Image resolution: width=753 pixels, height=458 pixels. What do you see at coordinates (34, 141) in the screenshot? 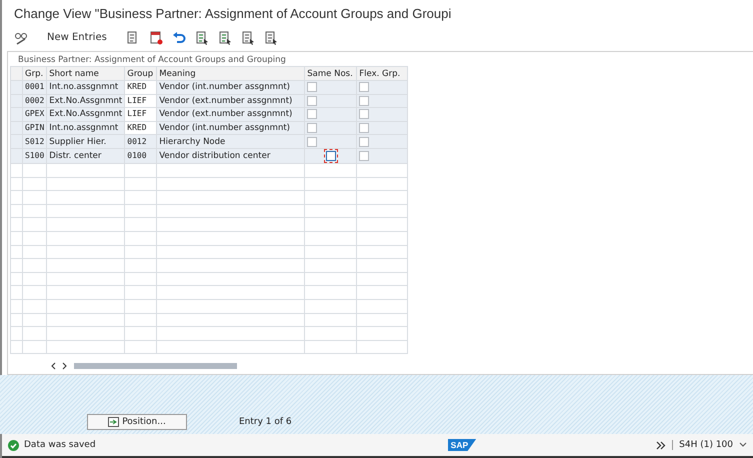
I see `table-cell: S012` at bounding box center [34, 141].